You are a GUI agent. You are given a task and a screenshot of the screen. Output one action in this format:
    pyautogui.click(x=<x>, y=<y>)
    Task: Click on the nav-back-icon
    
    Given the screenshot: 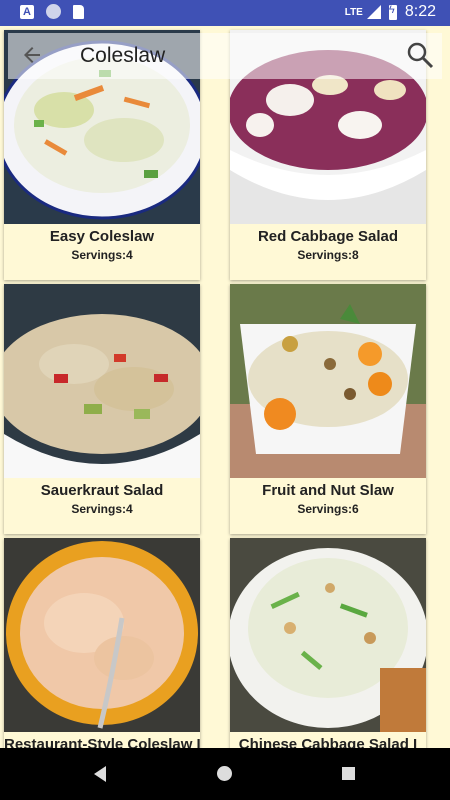 What is the action you would take?
    pyautogui.click(x=100, y=774)
    